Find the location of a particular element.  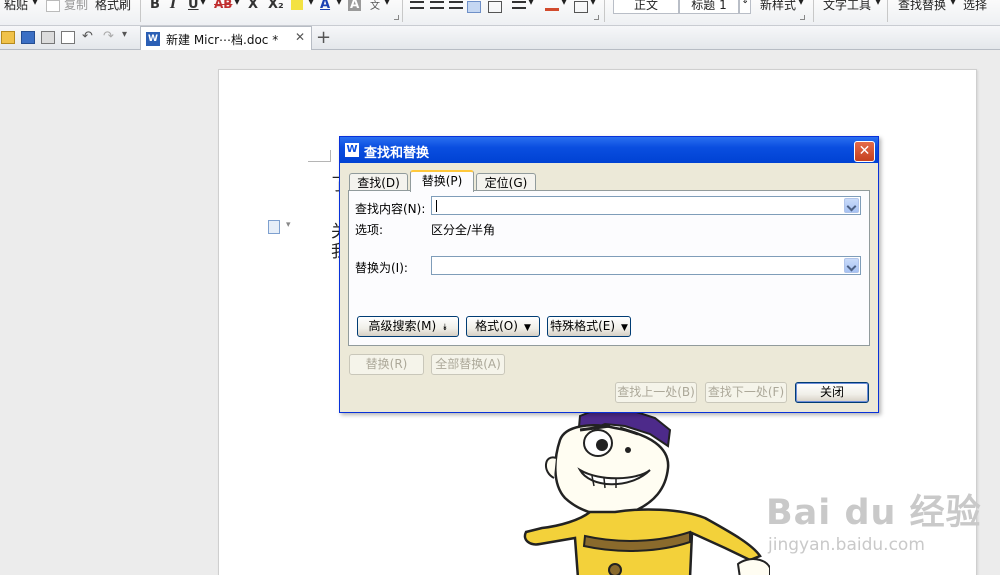

advanced-search-button: 高级搜索(M) ⯯ is located at coordinates (408, 326).